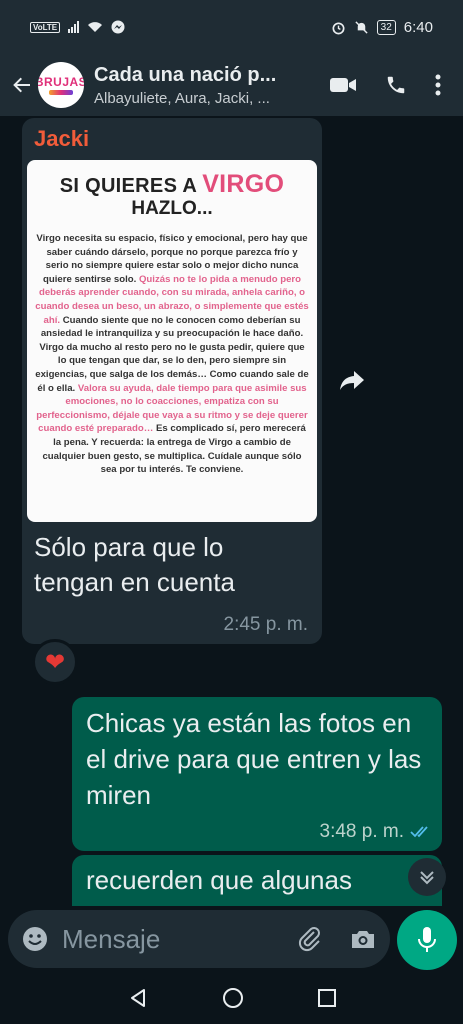 The height and width of the screenshot is (1024, 463). I want to click on attach-icon, so click(310, 939).